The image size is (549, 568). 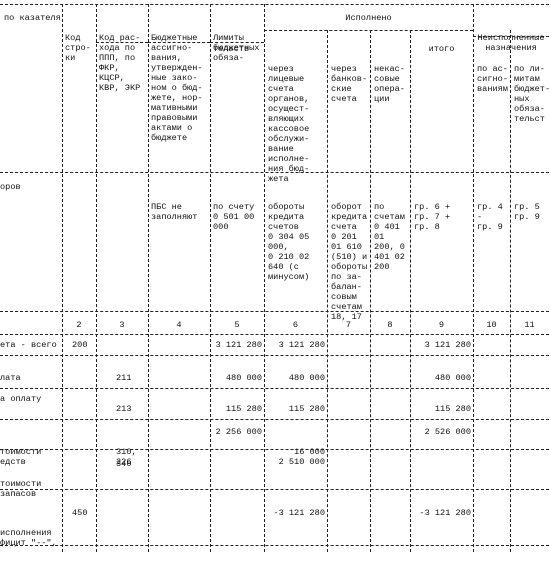 What do you see at coordinates (432, 217) in the screenshot?
I see `formula-col9: гр. 6 + гр. 7 + гр. 8` at bounding box center [432, 217].